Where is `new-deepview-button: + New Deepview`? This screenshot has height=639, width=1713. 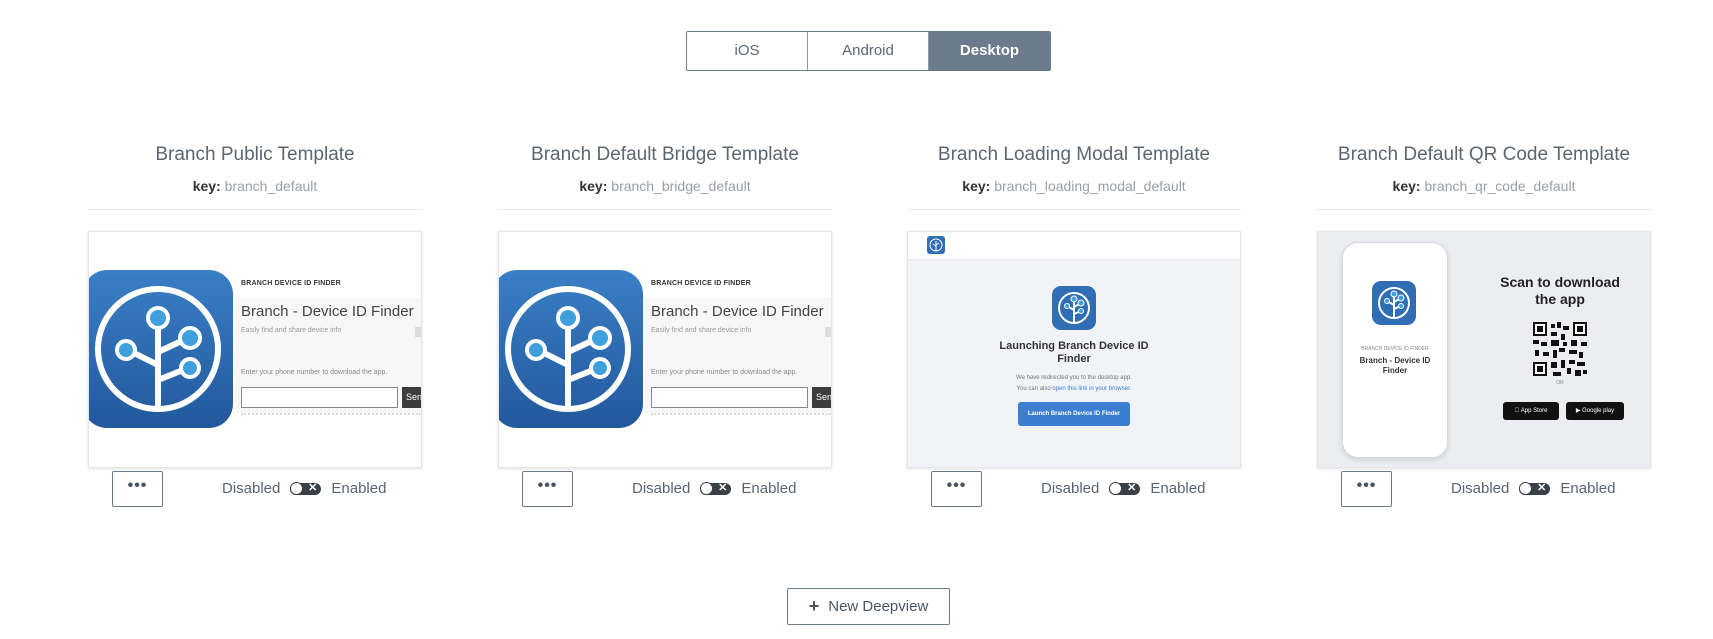
new-deepview-button: + New Deepview is located at coordinates (868, 606).